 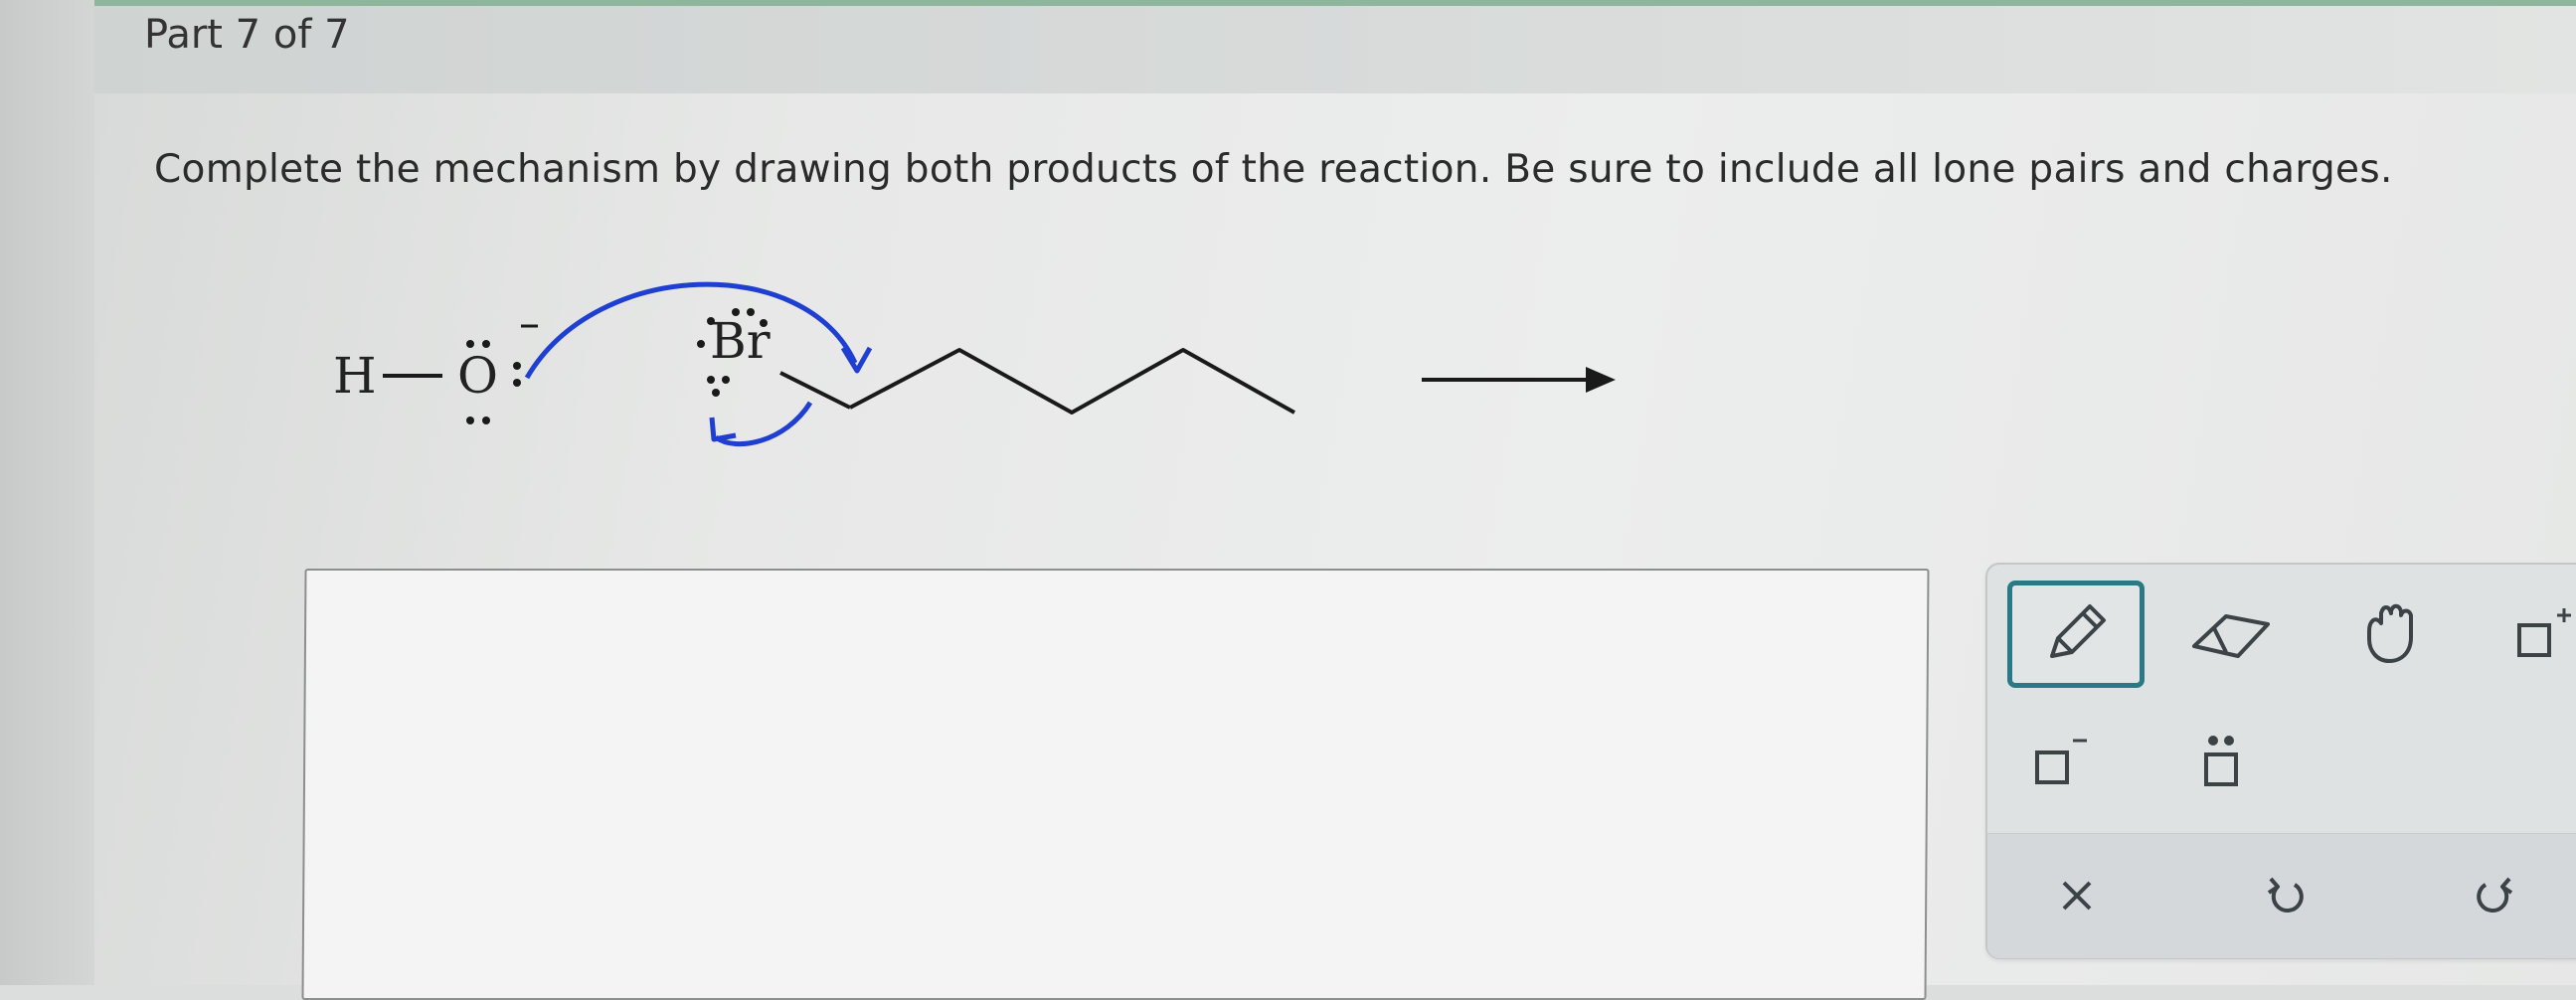 I want to click on add-negative-charge-button, so click(x=2062, y=763).